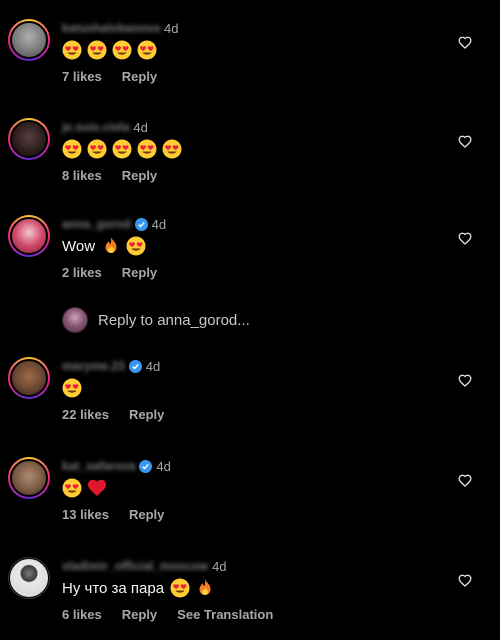 The height and width of the screenshot is (640, 500). Describe the element at coordinates (111, 28) in the screenshot. I see `username: katushalobanova` at that location.